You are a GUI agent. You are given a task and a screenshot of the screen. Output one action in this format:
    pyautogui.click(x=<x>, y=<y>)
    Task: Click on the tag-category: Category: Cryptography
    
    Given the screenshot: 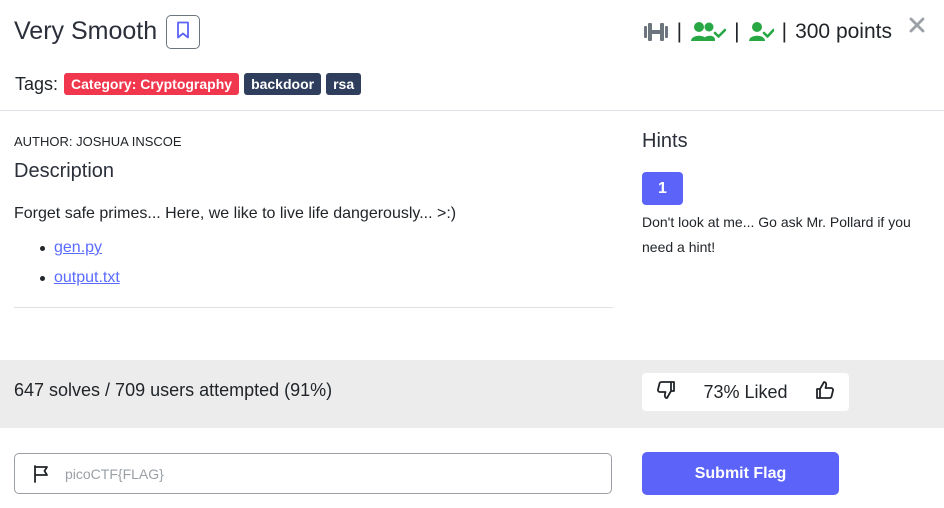 What is the action you would take?
    pyautogui.click(x=152, y=84)
    